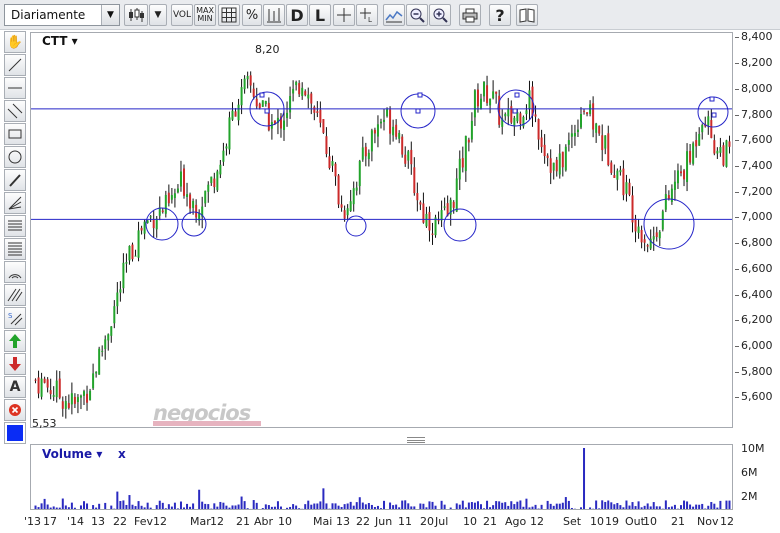 This screenshot has height=533, width=780. I want to click on volume-toggle-button: VOL, so click(182, 15).